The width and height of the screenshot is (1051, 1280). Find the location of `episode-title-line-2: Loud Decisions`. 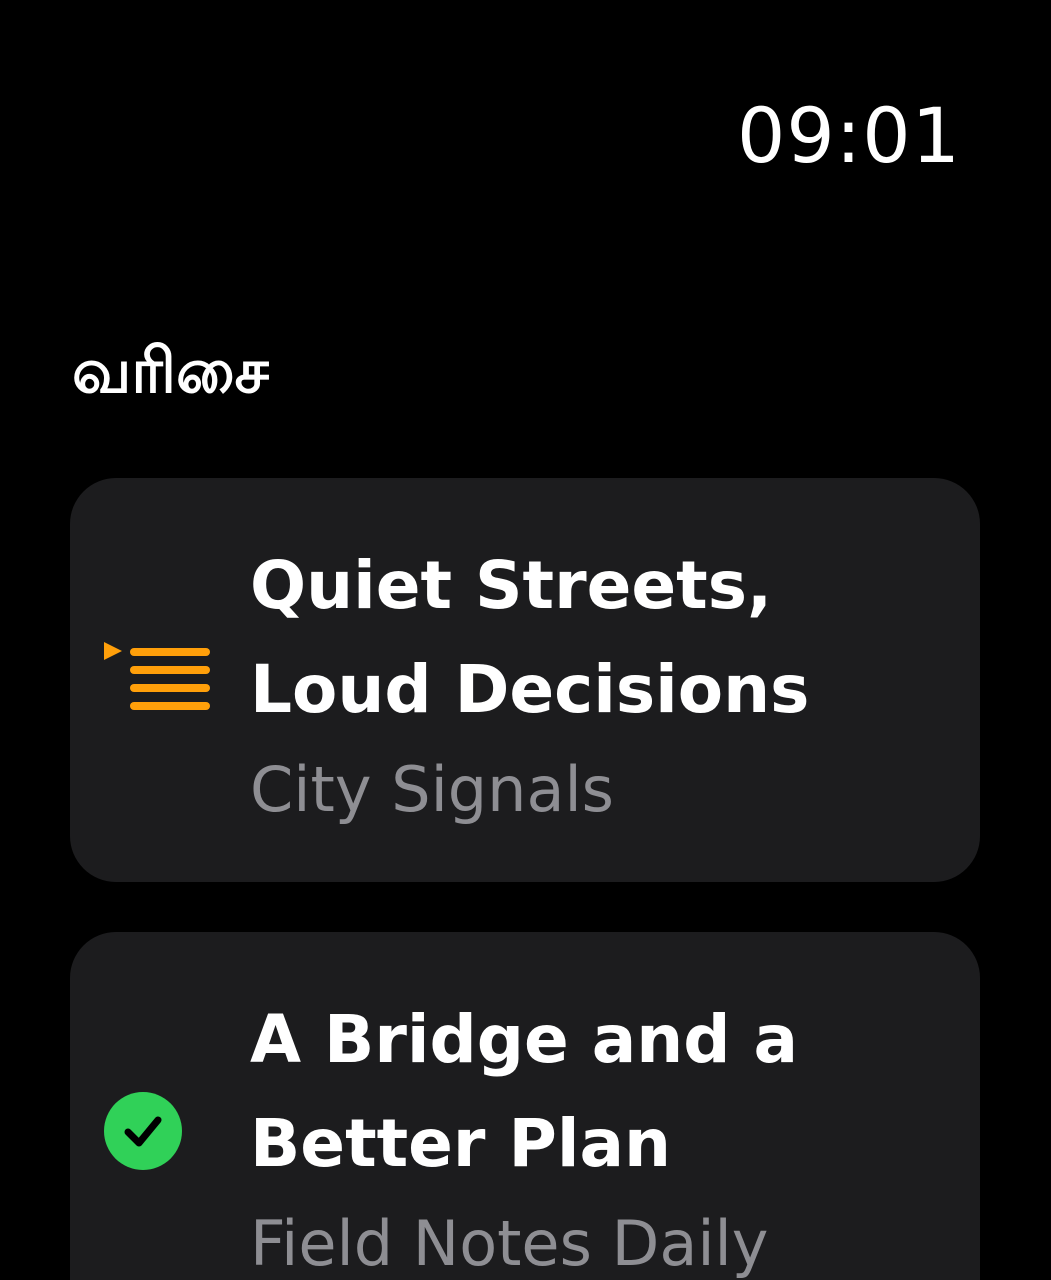

episode-title-line-2: Loud Decisions is located at coordinates (530, 689).